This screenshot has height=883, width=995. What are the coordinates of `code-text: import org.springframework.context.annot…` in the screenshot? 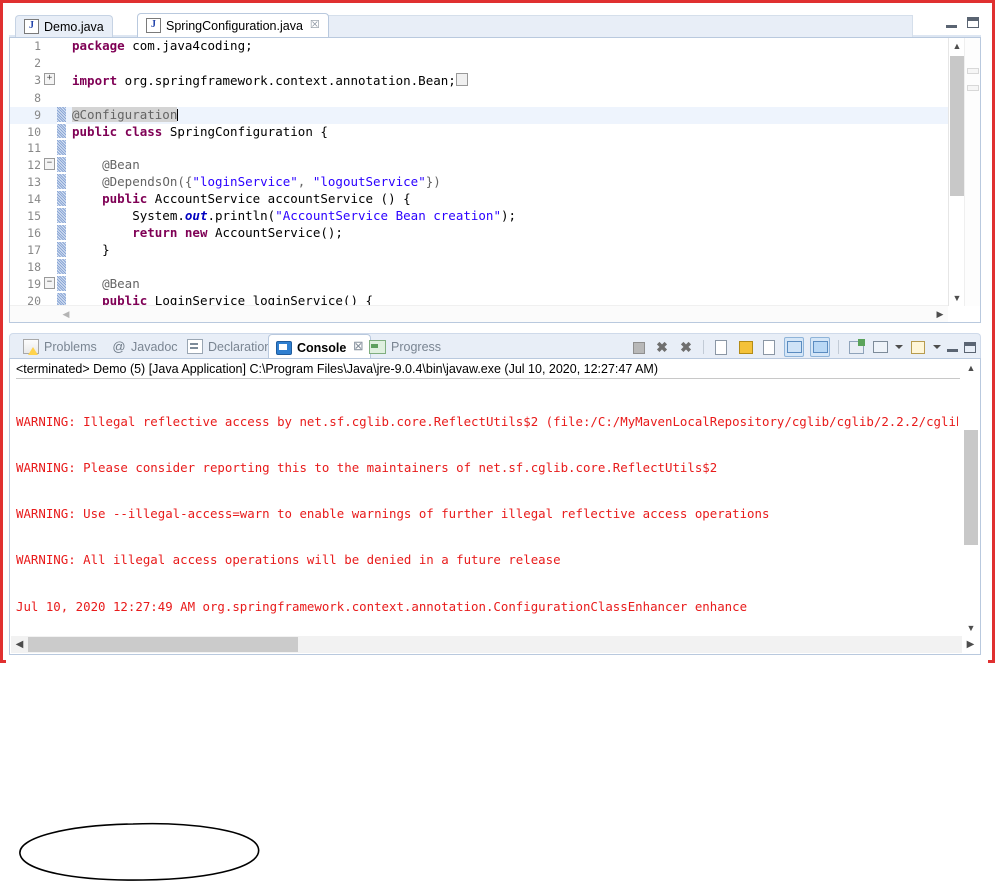 It's located at (507, 81).